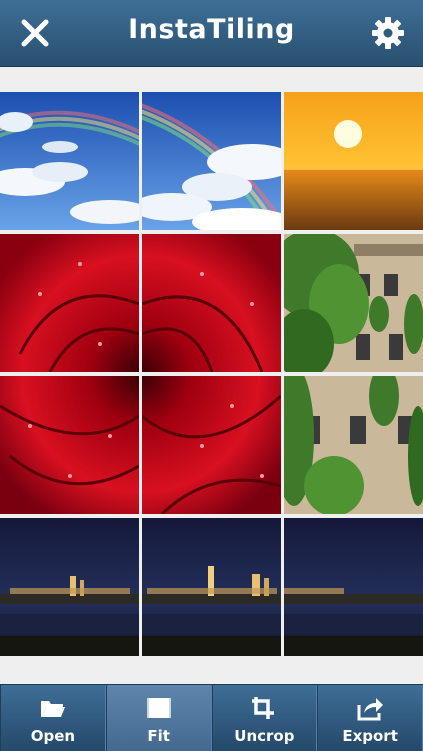 The width and height of the screenshot is (423, 751). I want to click on bottom-toolbar: Open Fit Uncrop Export, so click(211, 717).